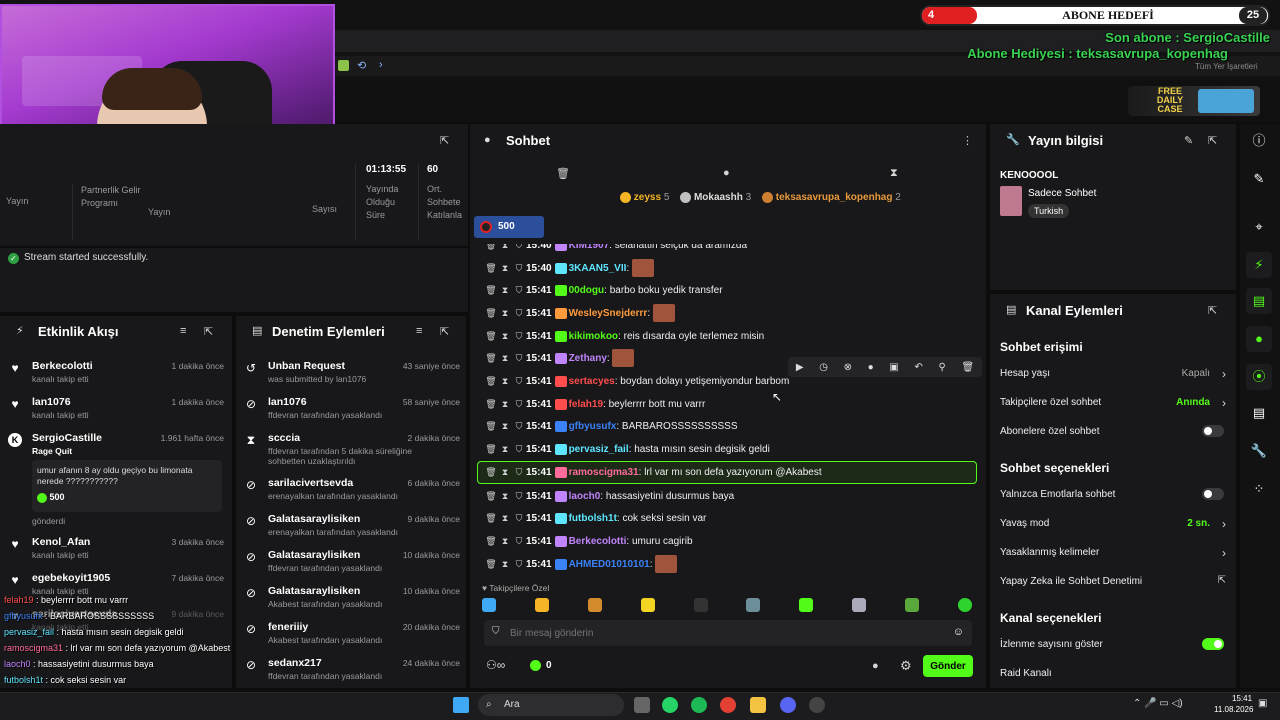 This screenshot has width=1280, height=720. What do you see at coordinates (1242, 698) in the screenshot?
I see `clock-time: 15:41` at bounding box center [1242, 698].